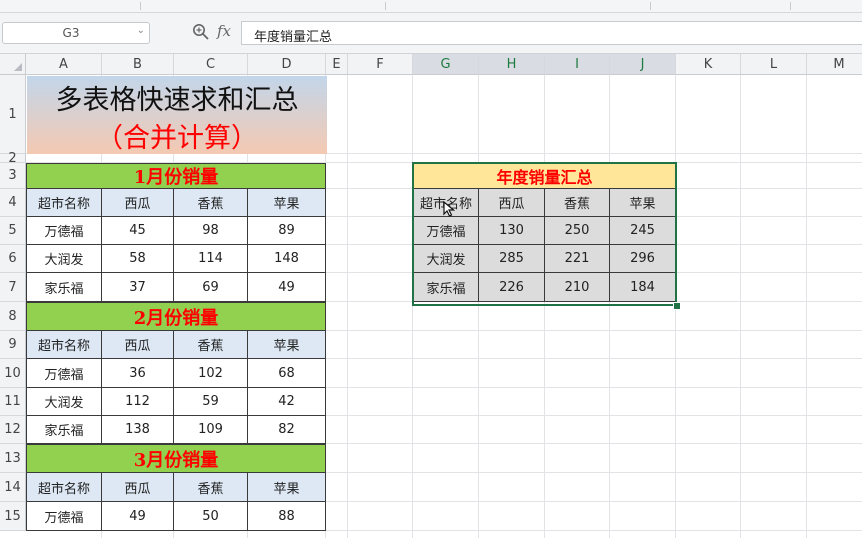 The image size is (862, 538). Describe the element at coordinates (643, 287) in the screenshot. I see `summary-cell: 184` at that location.